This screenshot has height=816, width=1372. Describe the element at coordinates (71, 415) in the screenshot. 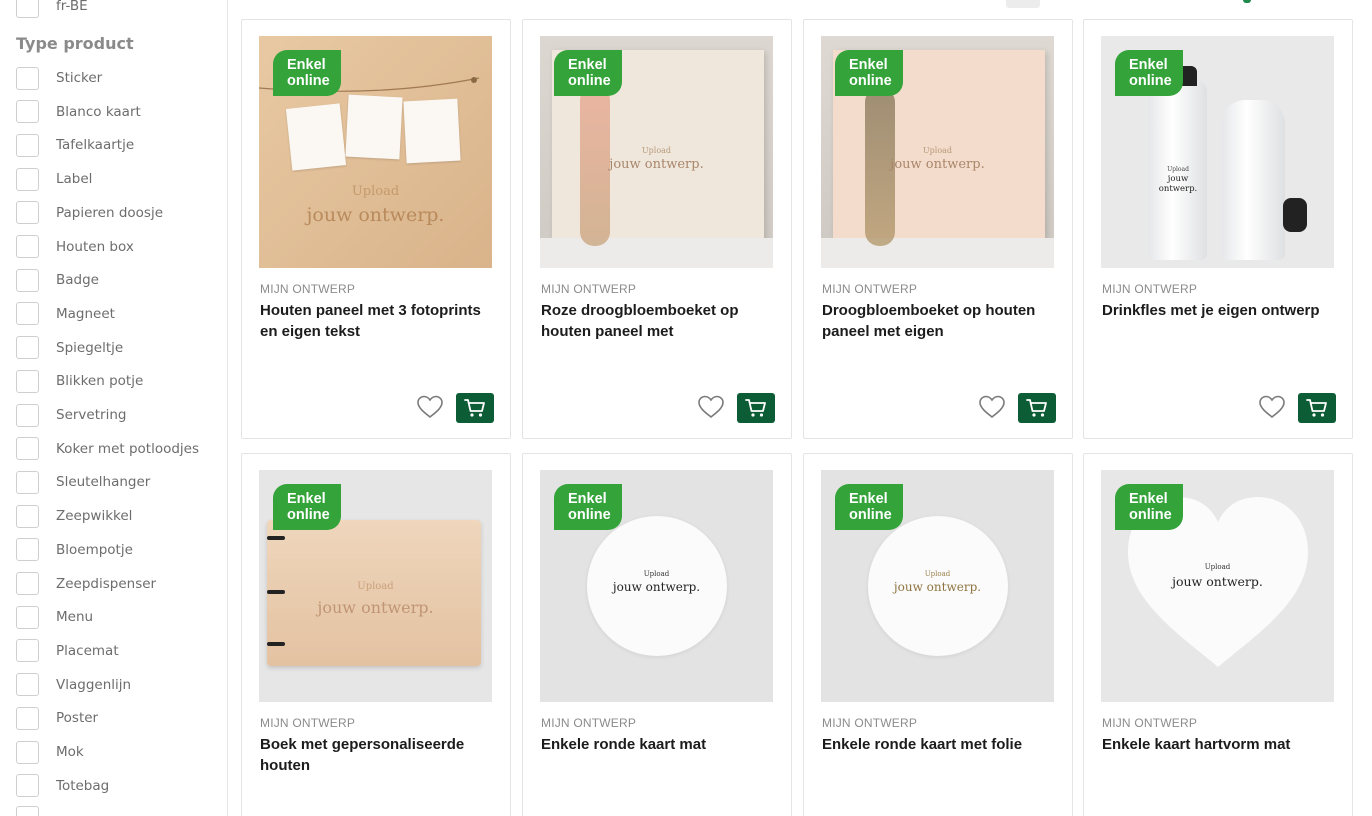

I see `filter-row: Servetring` at that location.